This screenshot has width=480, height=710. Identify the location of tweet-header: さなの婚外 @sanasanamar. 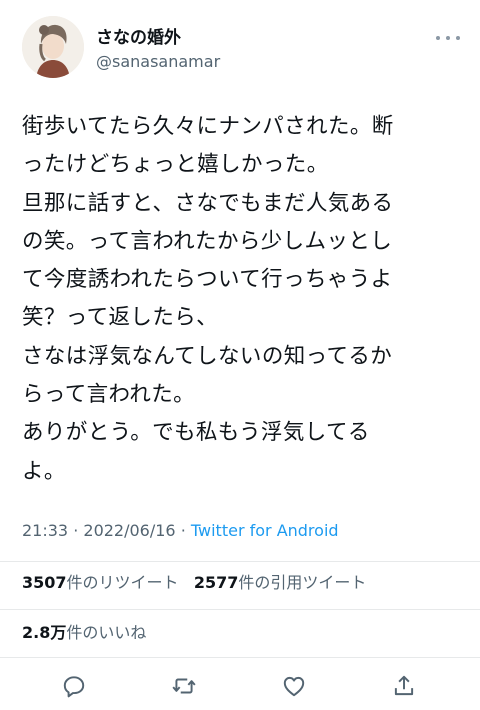
(240, 45).